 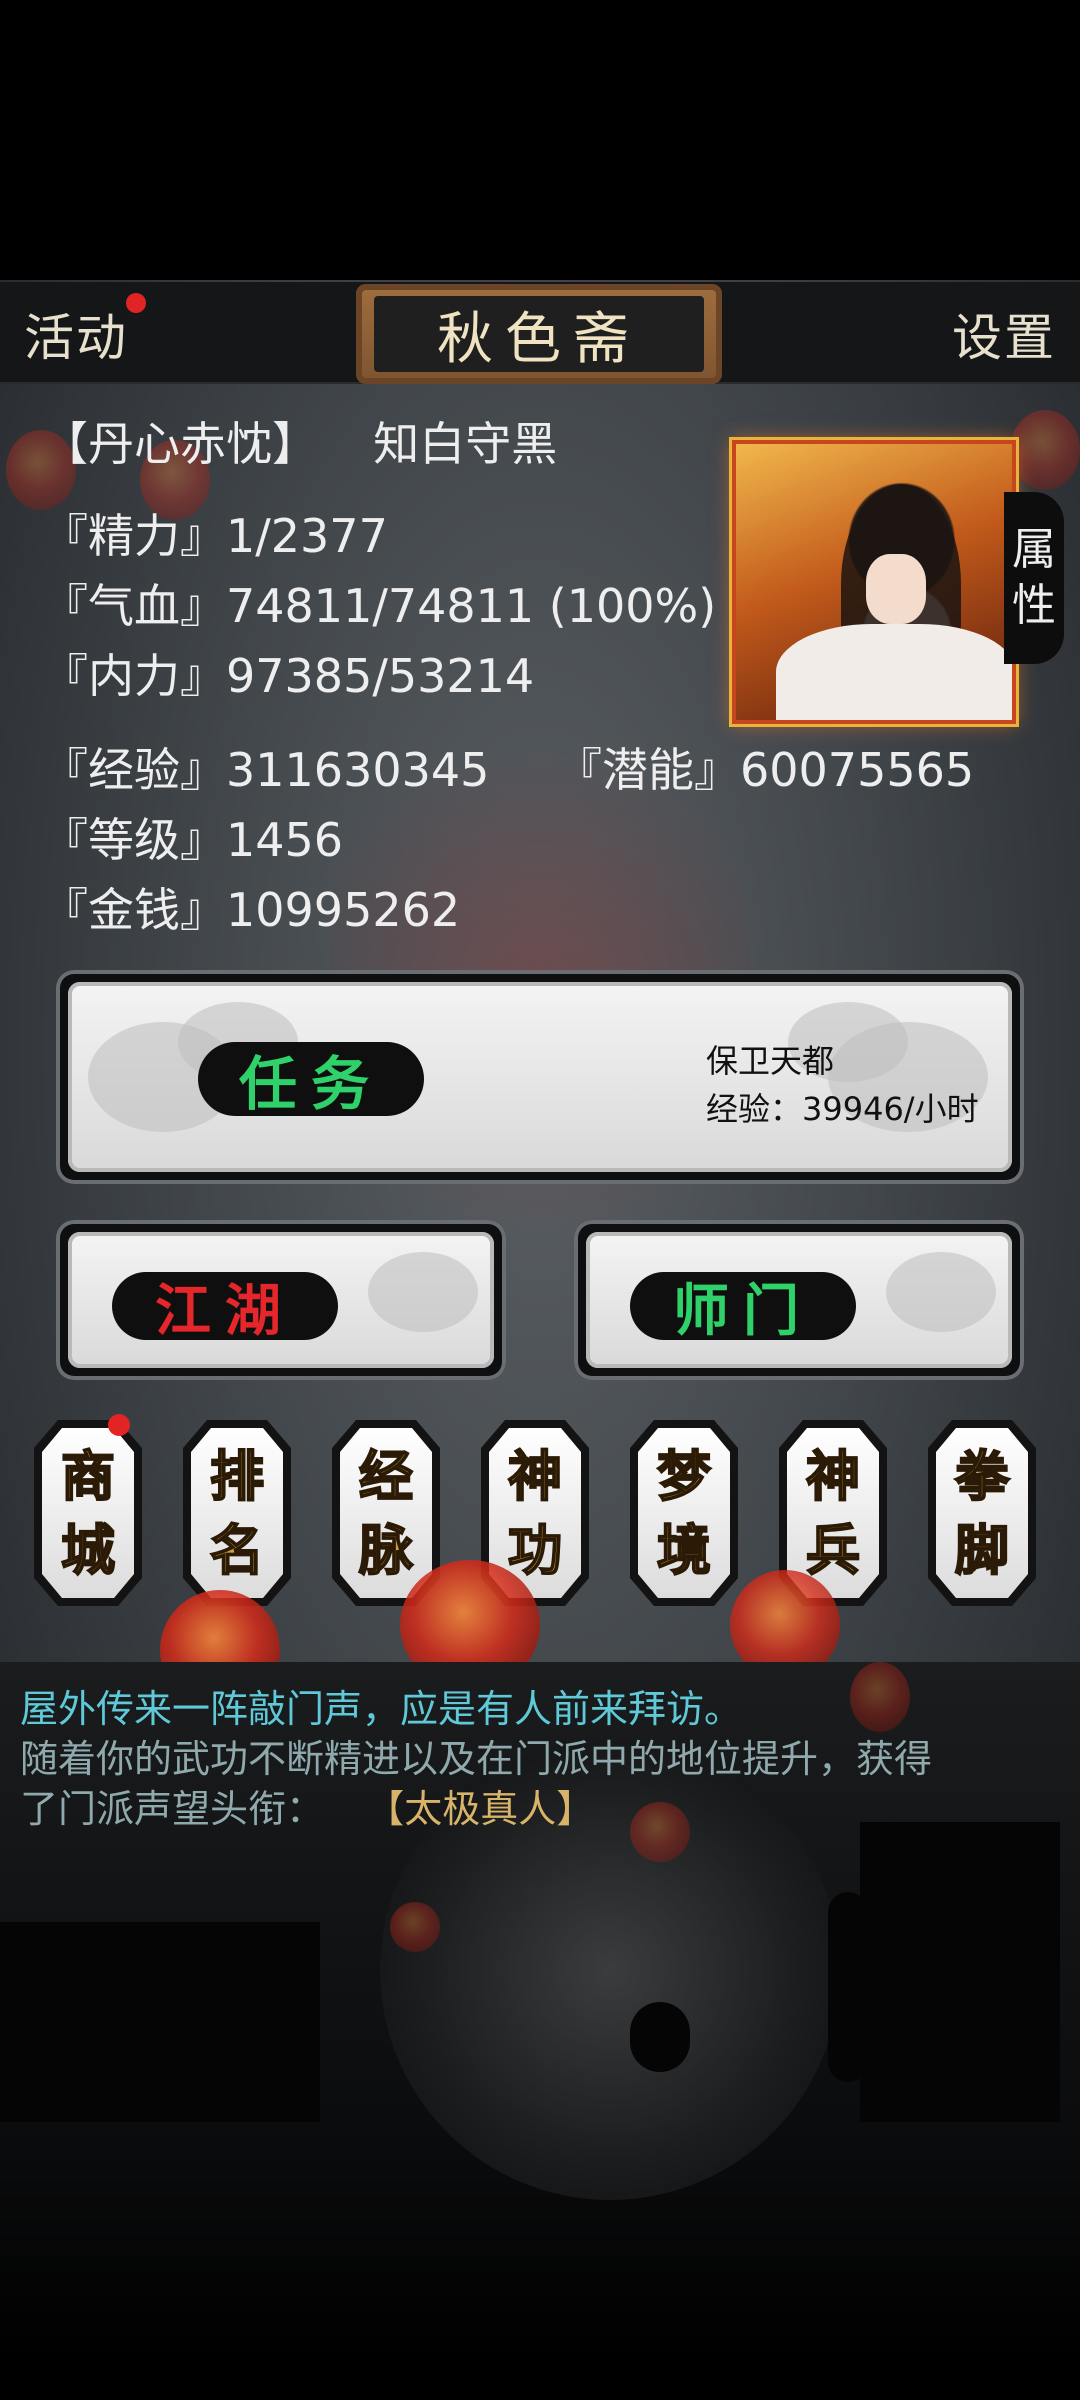 I want to click on tile-char: 名, so click(x=237, y=1550).